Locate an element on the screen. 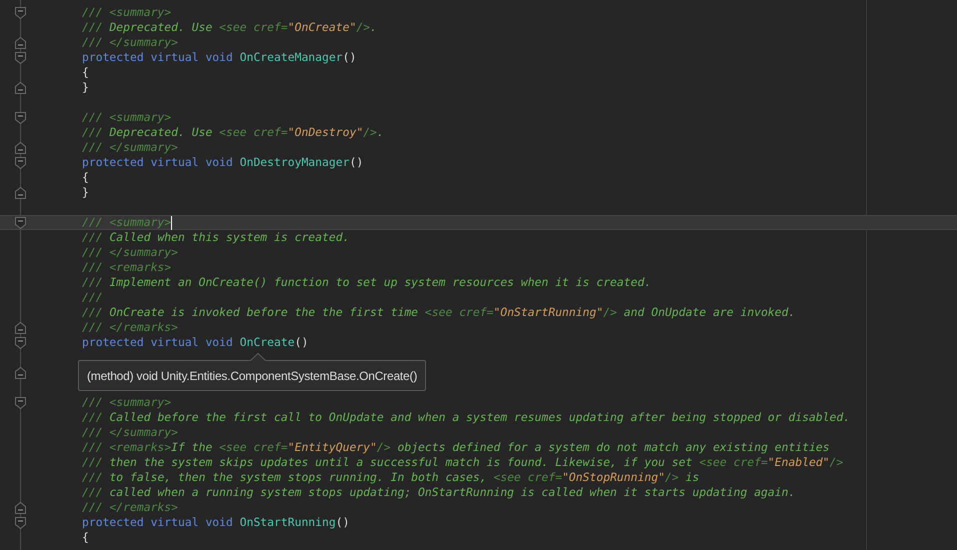  code-line: /// Called before the first call to OnUpdate and when a system resumes updating after being stopped or disabled. is located at coordinates (466, 417).